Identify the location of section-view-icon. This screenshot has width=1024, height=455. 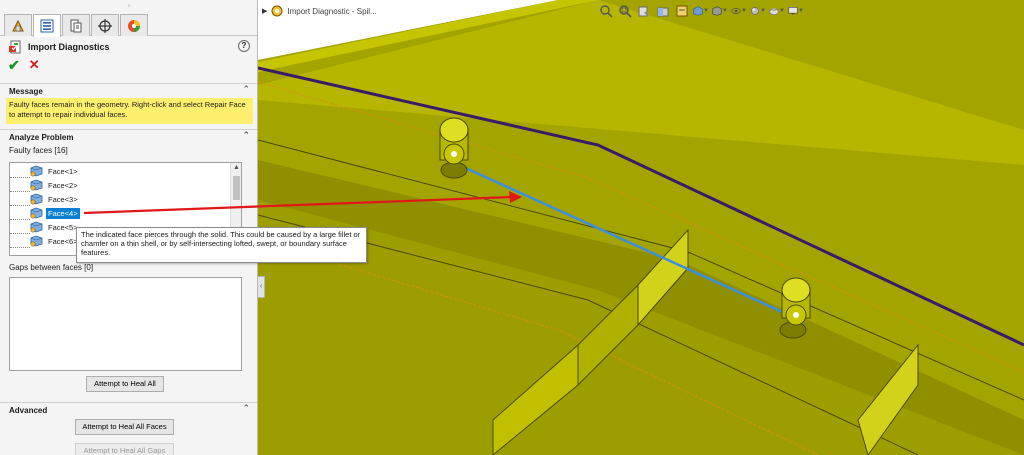
(663, 12).